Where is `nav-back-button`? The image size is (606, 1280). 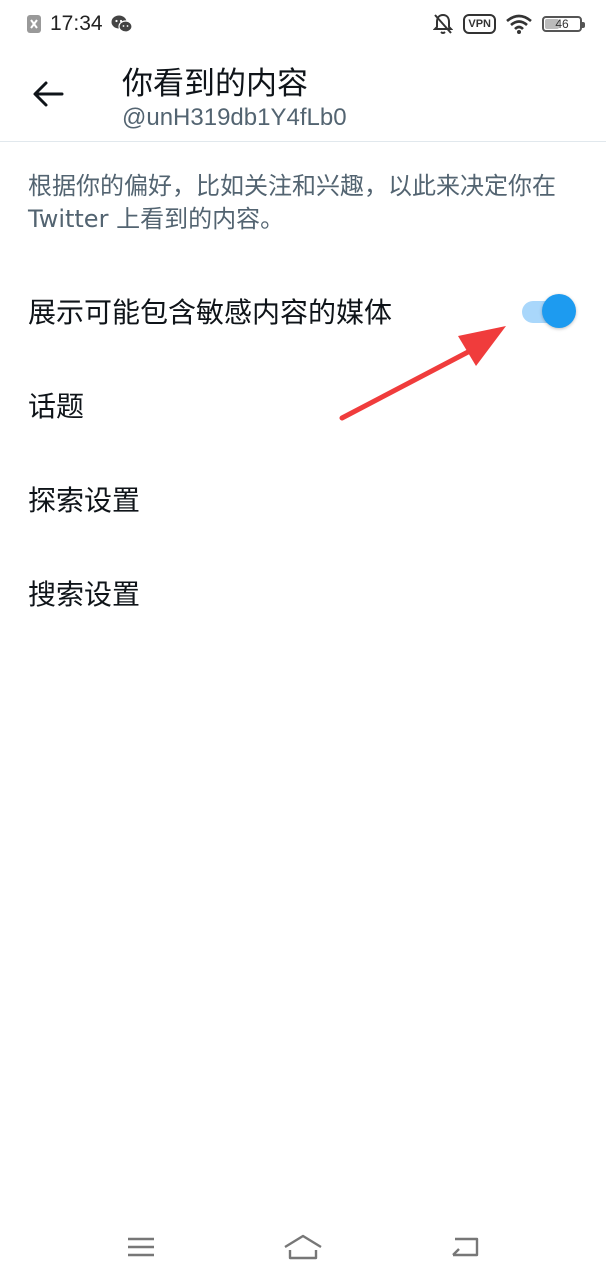
nav-back-button is located at coordinates (465, 1247).